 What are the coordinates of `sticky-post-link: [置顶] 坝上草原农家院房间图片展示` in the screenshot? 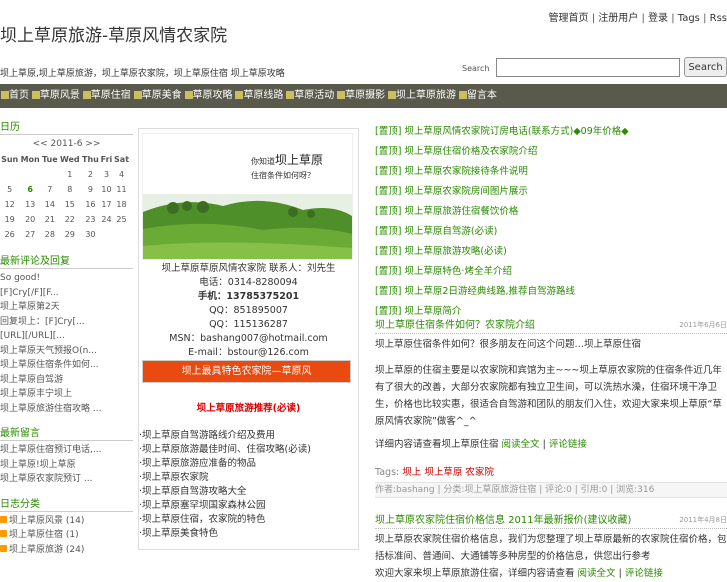 It's located at (551, 192).